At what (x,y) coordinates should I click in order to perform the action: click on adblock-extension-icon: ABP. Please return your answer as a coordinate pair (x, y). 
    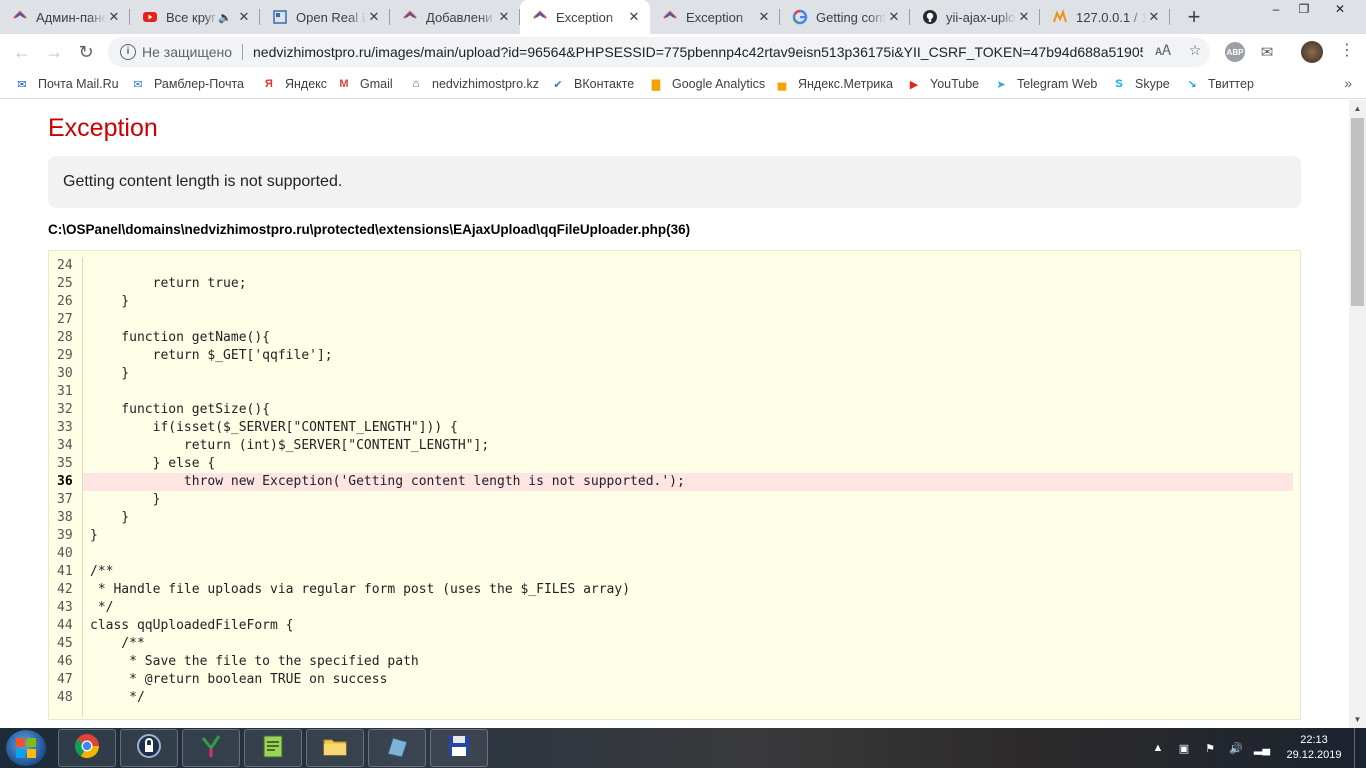
    Looking at the image, I should click on (1235, 52).